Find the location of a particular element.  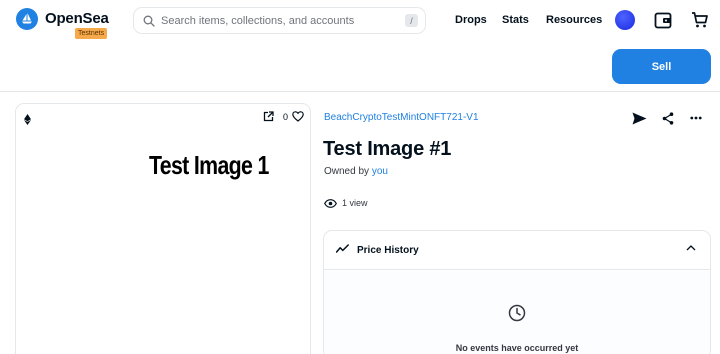

view-count: 1 view is located at coordinates (346, 203).